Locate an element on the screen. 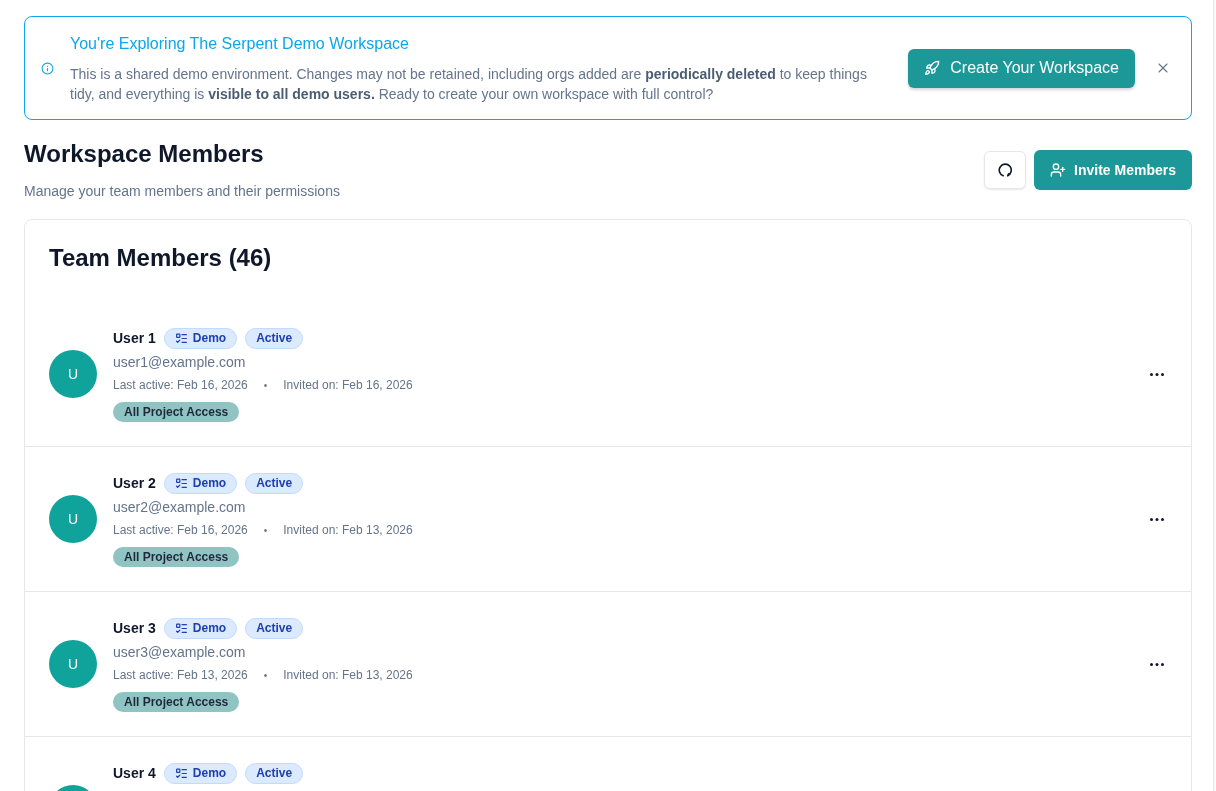 The width and height of the screenshot is (1216, 791). page-subtitle: Manage your team members and their permissions is located at coordinates (182, 191).